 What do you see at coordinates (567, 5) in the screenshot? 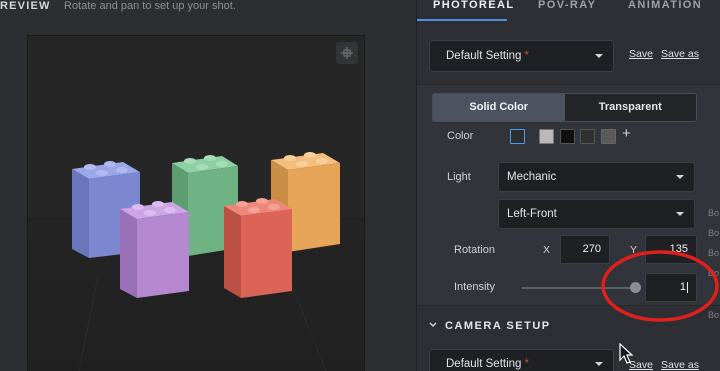
I see `tab-pov-ray: POV-RAY` at bounding box center [567, 5].